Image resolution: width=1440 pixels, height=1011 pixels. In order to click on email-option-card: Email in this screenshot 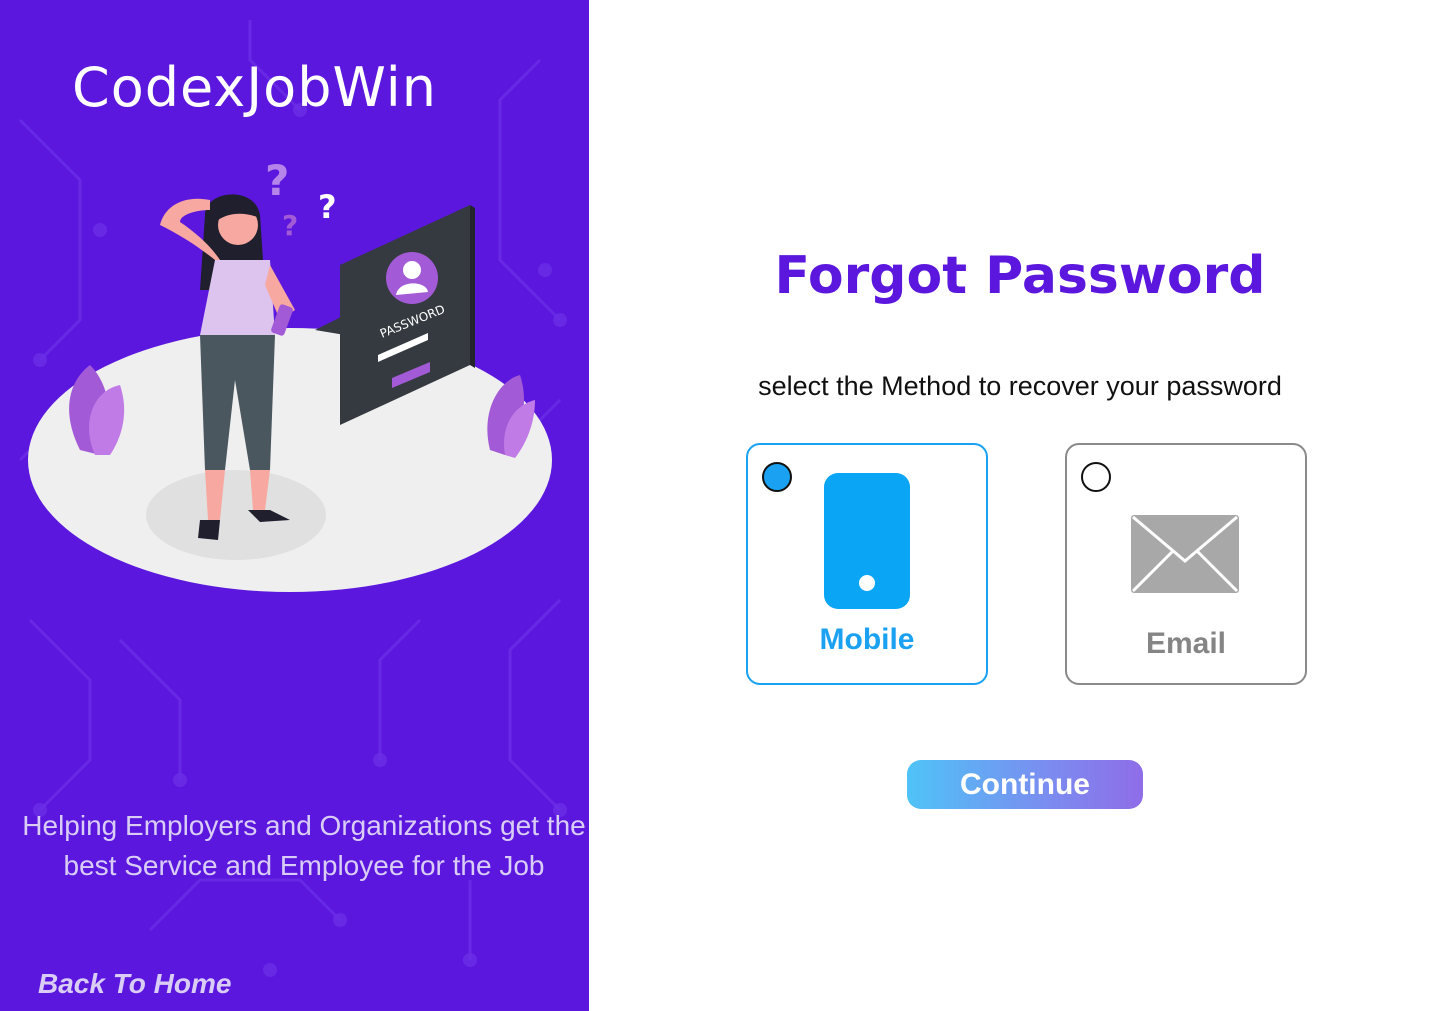, I will do `click(1186, 564)`.